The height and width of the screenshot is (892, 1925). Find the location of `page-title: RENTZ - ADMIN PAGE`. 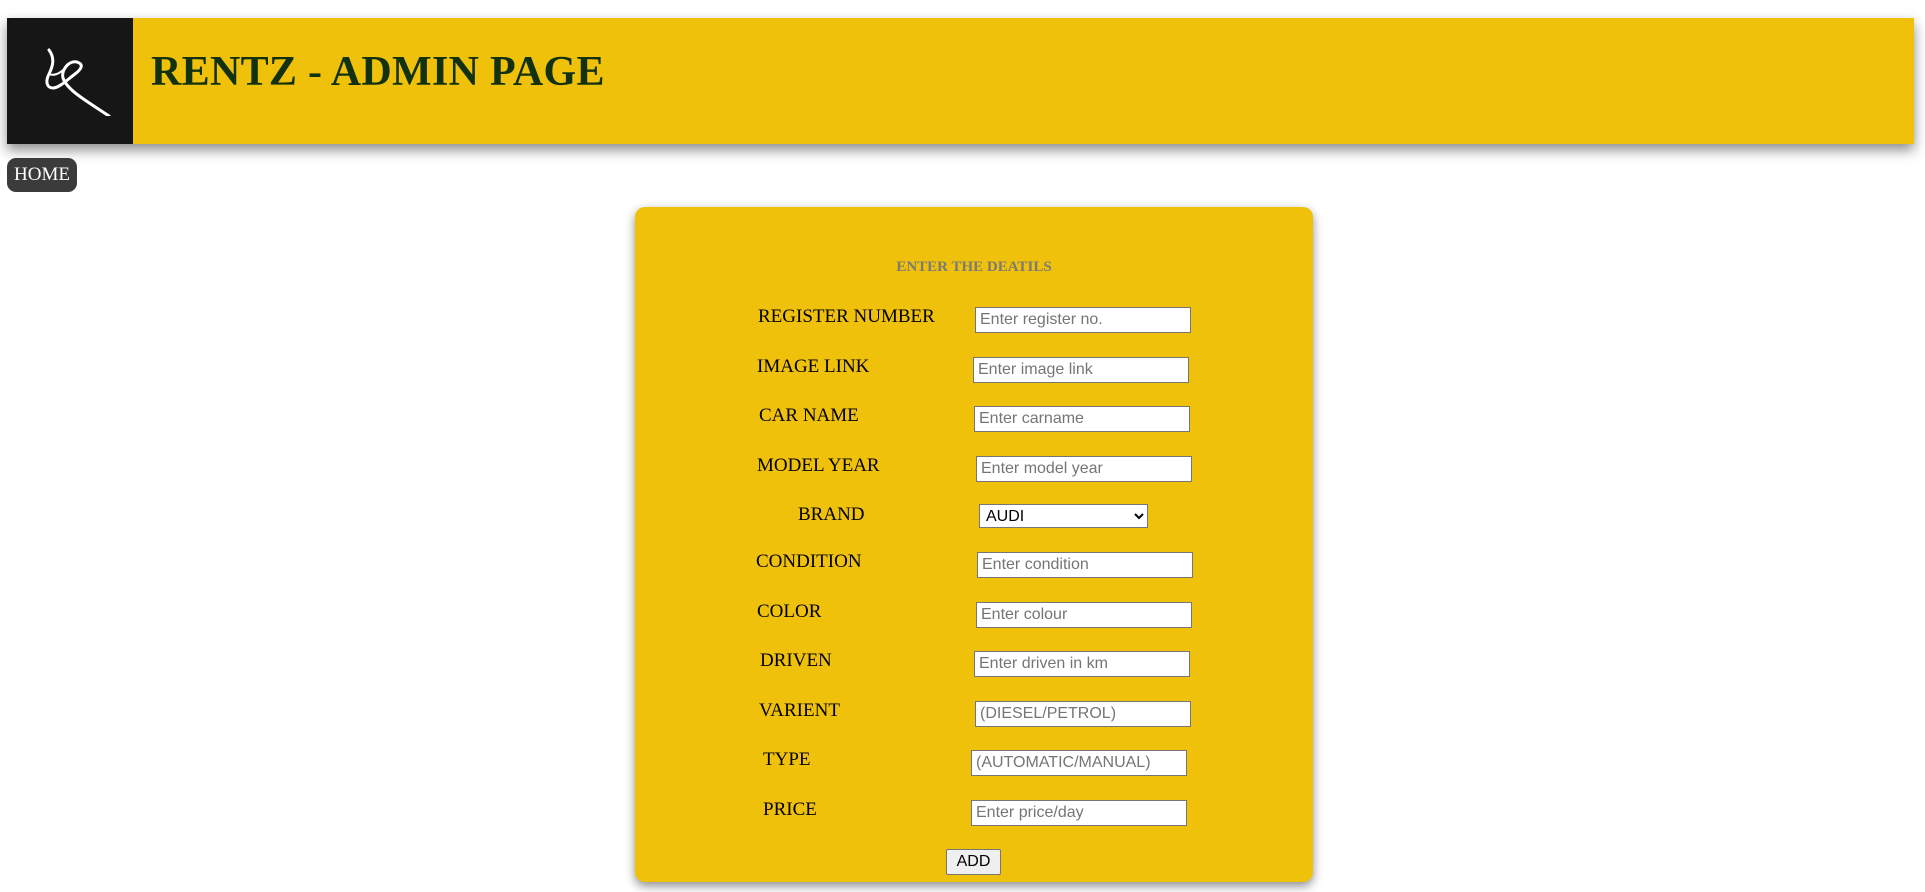

page-title: RENTZ - ADMIN PAGE is located at coordinates (378, 72).